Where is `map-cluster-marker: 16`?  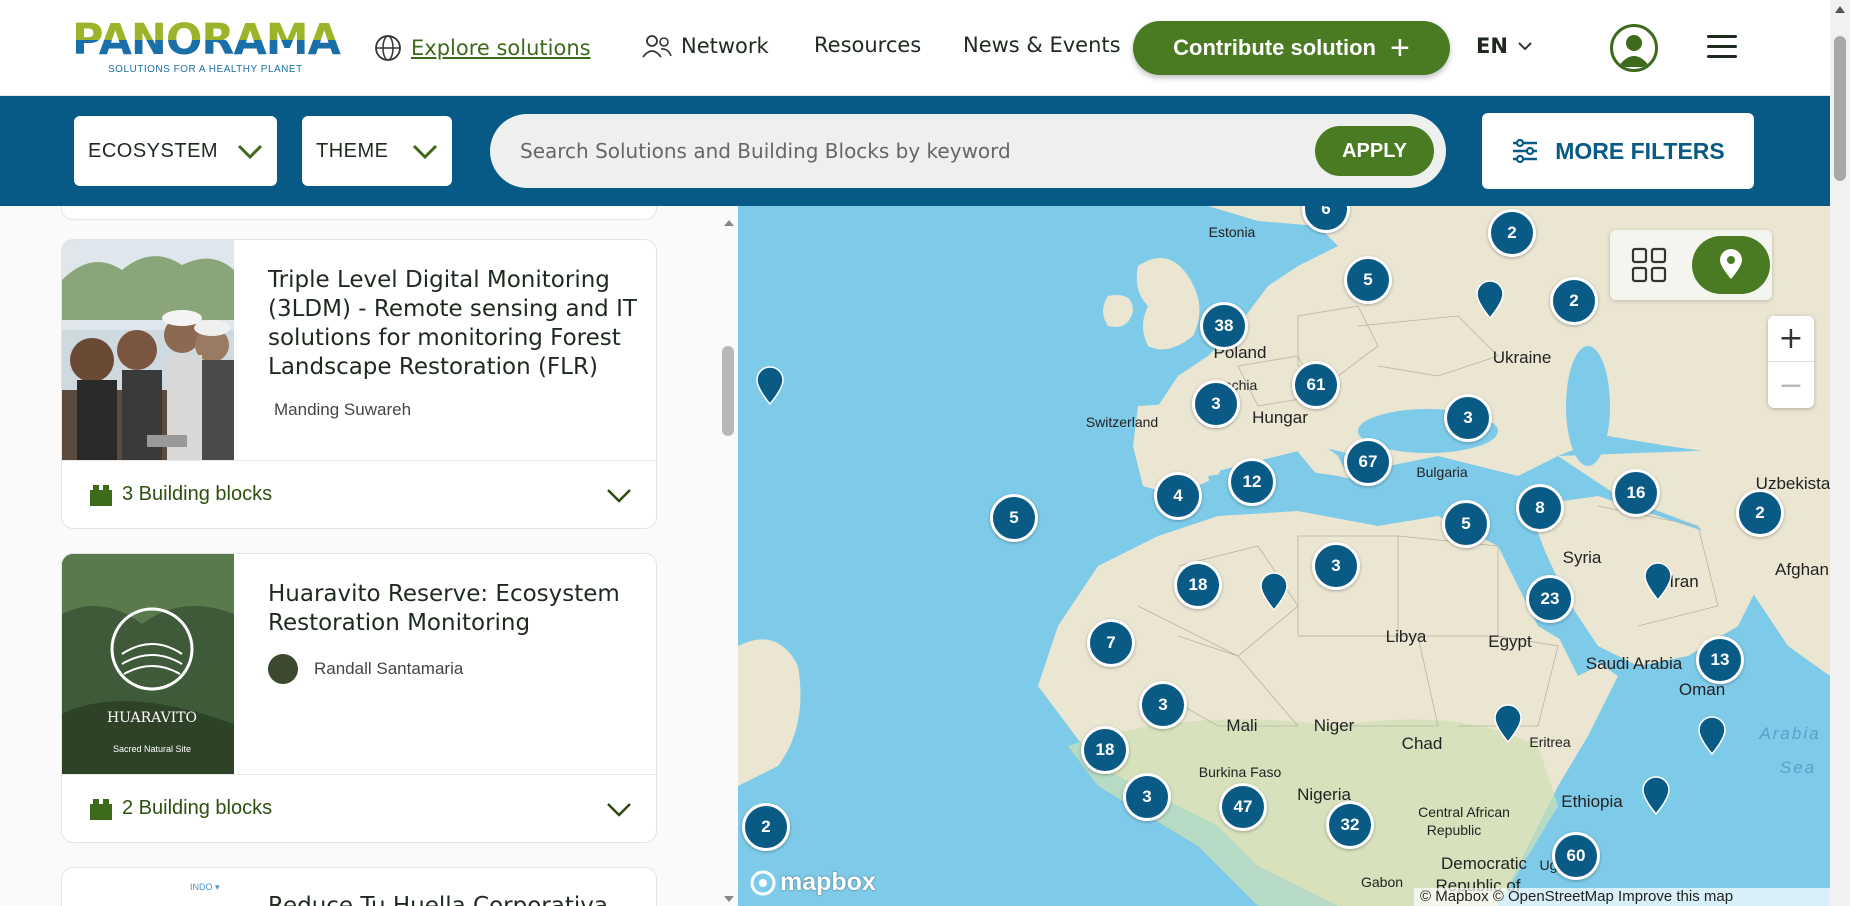
map-cluster-marker: 16 is located at coordinates (1636, 493).